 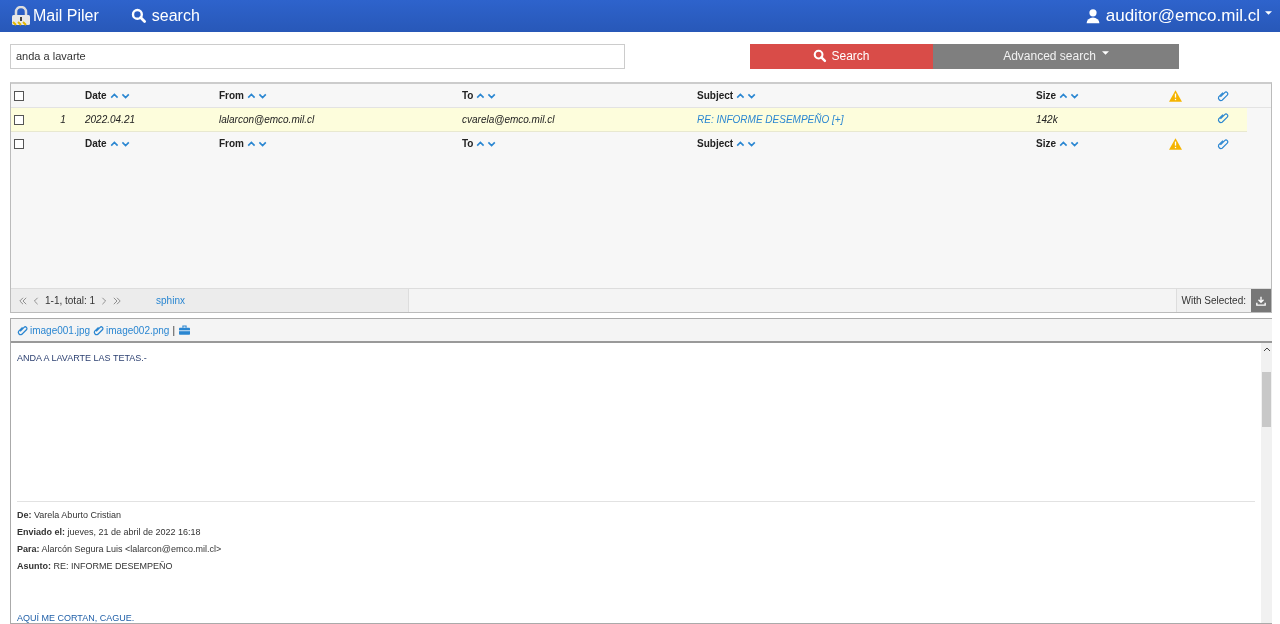 I want to click on download-icon, so click(x=1261, y=300).